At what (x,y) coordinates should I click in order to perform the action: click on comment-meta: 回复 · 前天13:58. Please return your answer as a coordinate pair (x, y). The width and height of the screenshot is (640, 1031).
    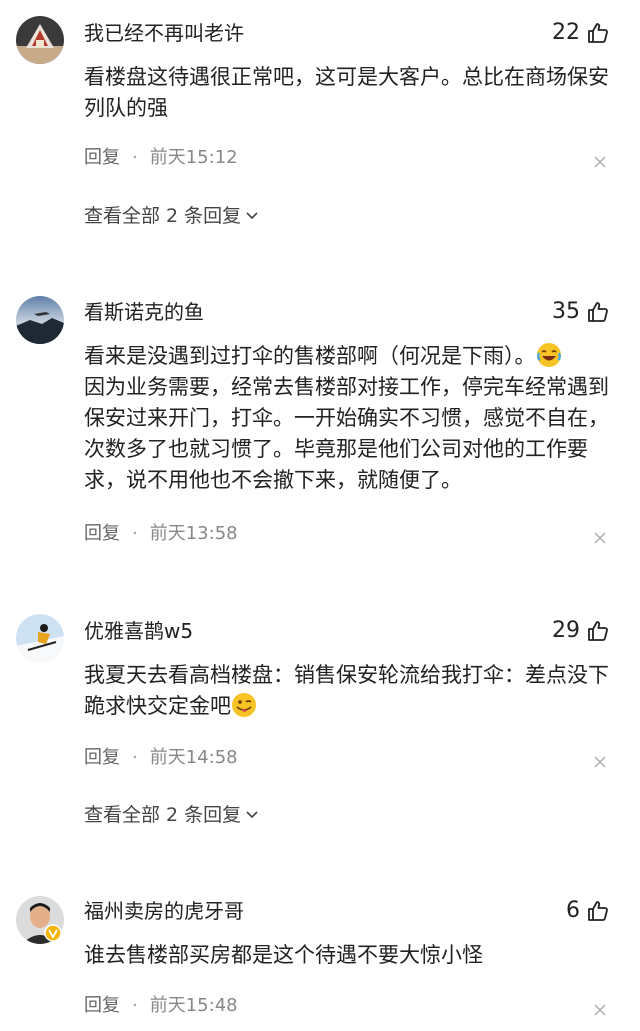
    Looking at the image, I should click on (161, 534).